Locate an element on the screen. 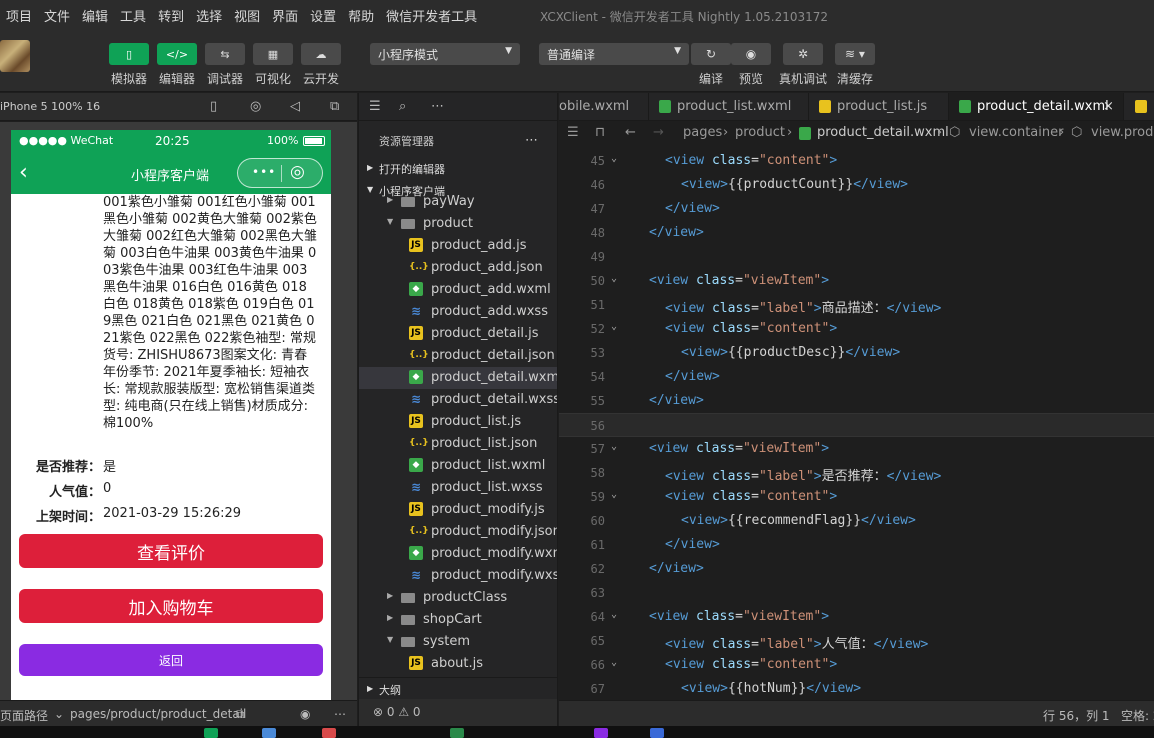 The width and height of the screenshot is (1154, 738). chevron-down-icon: ⌄ is located at coordinates (59, 714).